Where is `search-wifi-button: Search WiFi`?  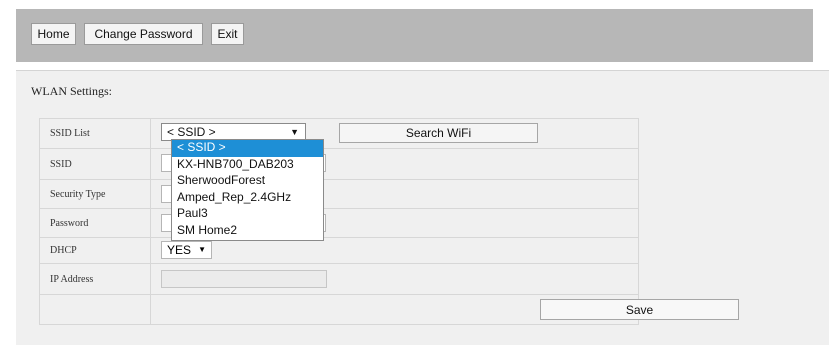 search-wifi-button: Search WiFi is located at coordinates (438, 133).